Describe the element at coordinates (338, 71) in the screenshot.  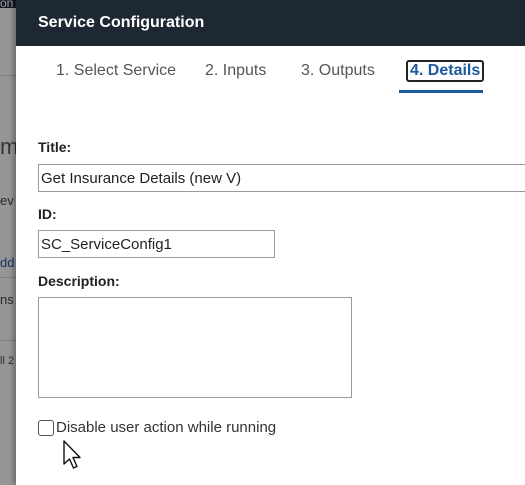
I see `tab-outputs: 3. Outputs` at that location.